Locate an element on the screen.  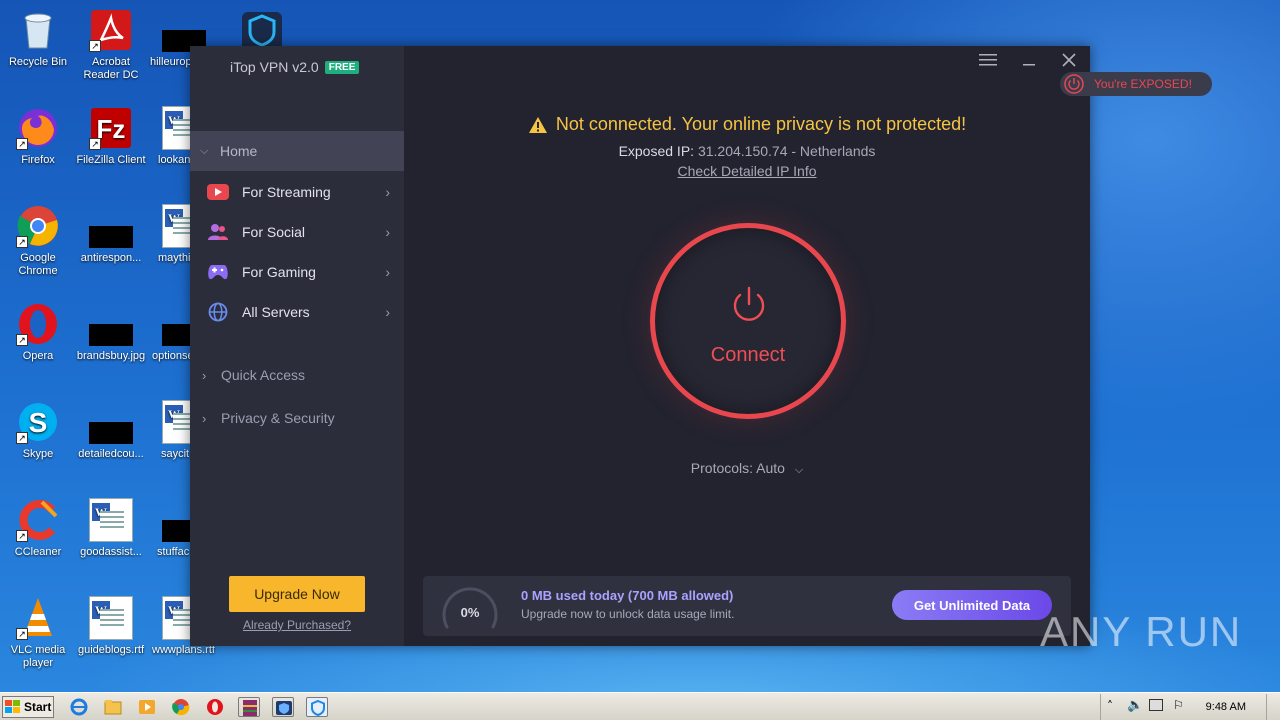
system-tray: ˄ 🔈 ⚐ 9:48 AM is located at coordinates (1190, 707).